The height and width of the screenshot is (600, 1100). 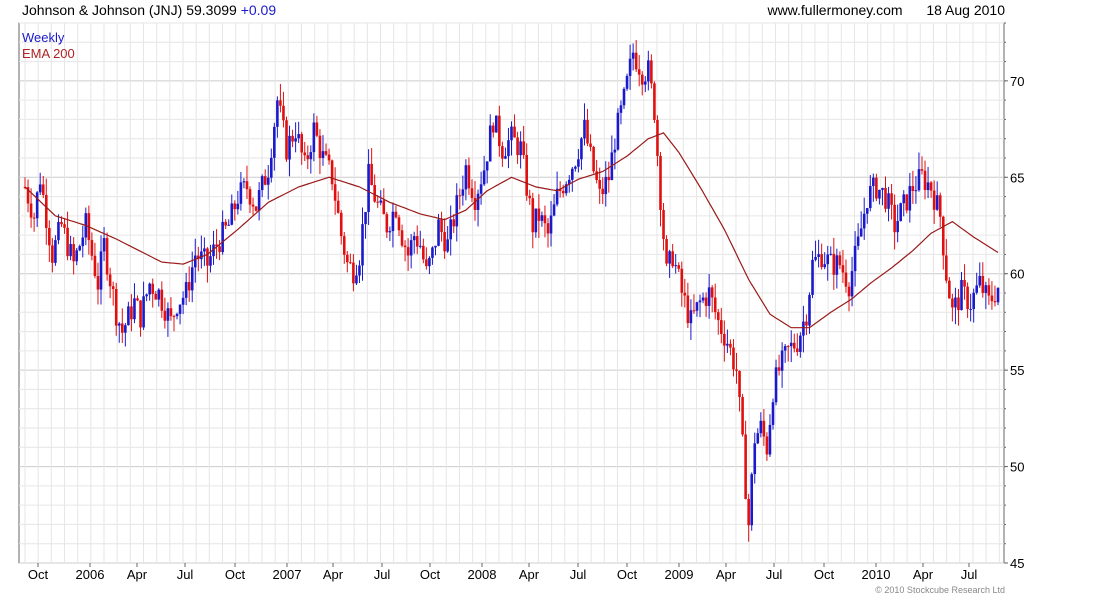 What do you see at coordinates (1017, 177) in the screenshot?
I see `y-tick-label: 65` at bounding box center [1017, 177].